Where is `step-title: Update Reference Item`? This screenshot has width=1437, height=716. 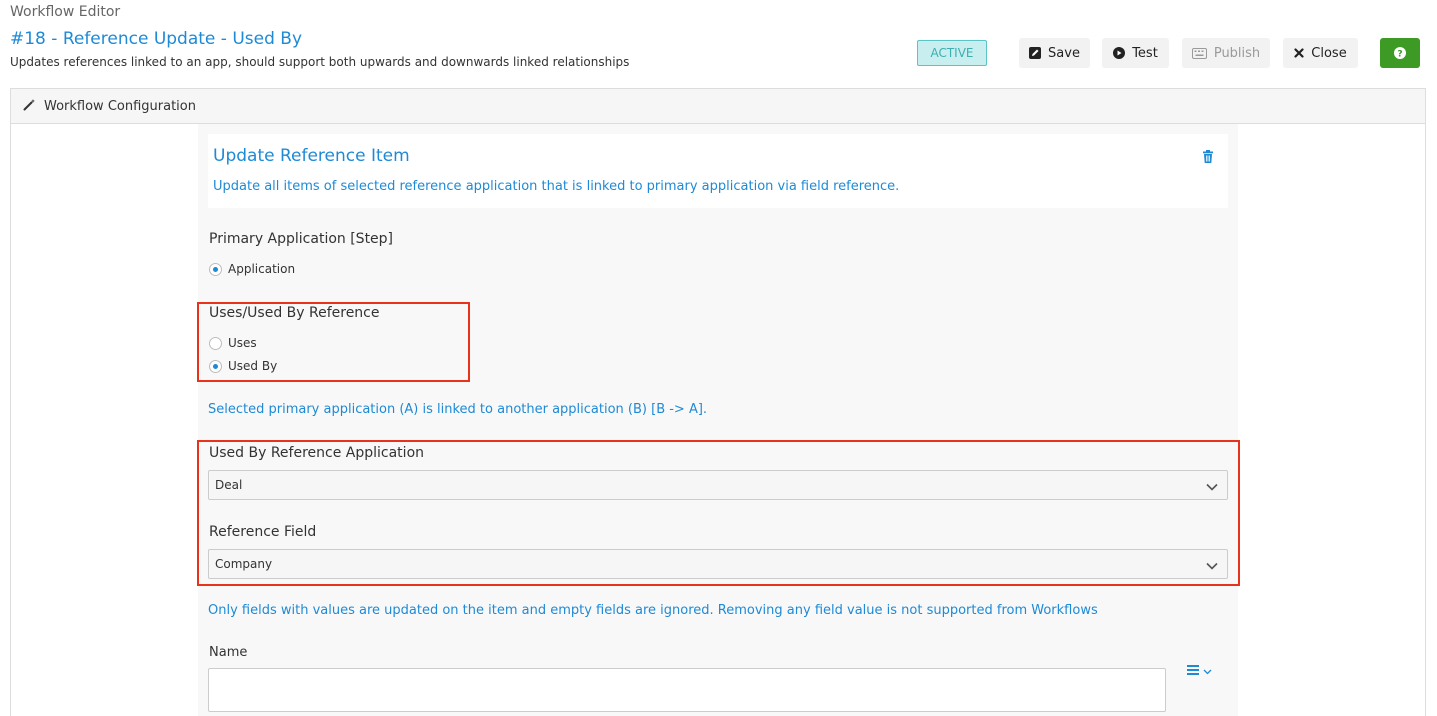 step-title: Update Reference Item is located at coordinates (311, 156).